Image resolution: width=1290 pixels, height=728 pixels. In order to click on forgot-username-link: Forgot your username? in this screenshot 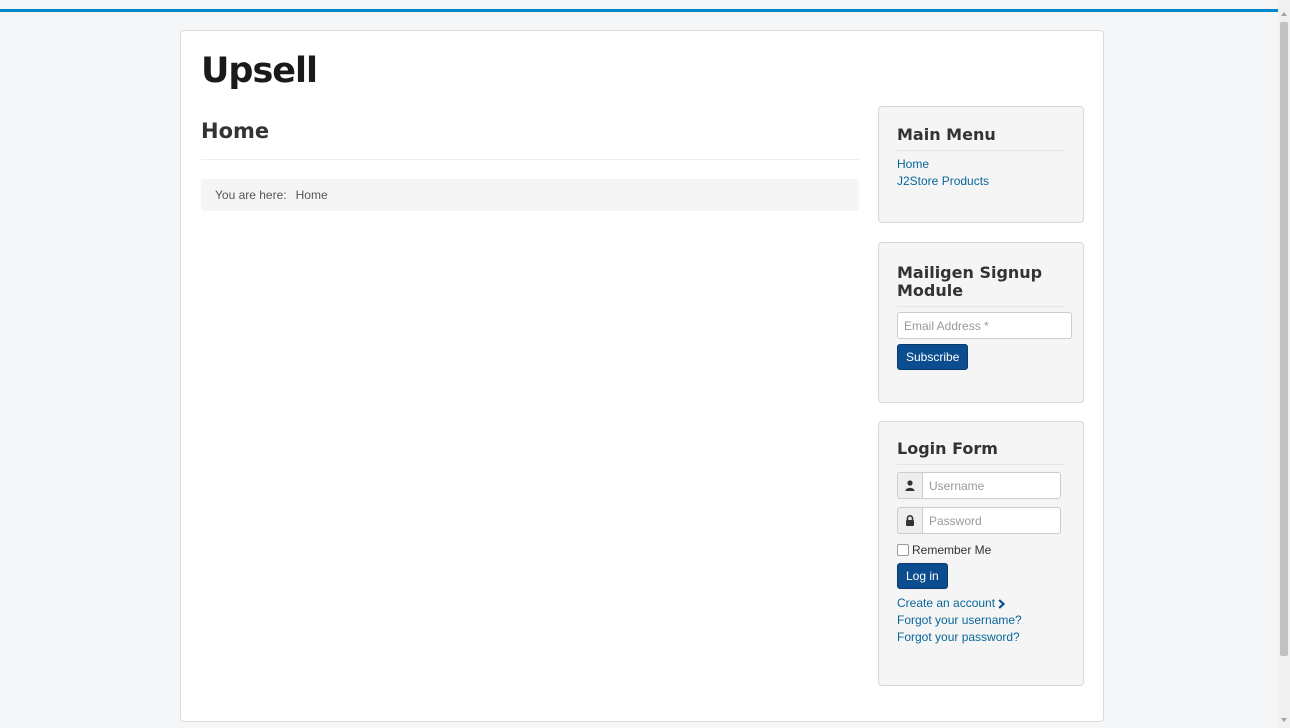, I will do `click(981, 620)`.